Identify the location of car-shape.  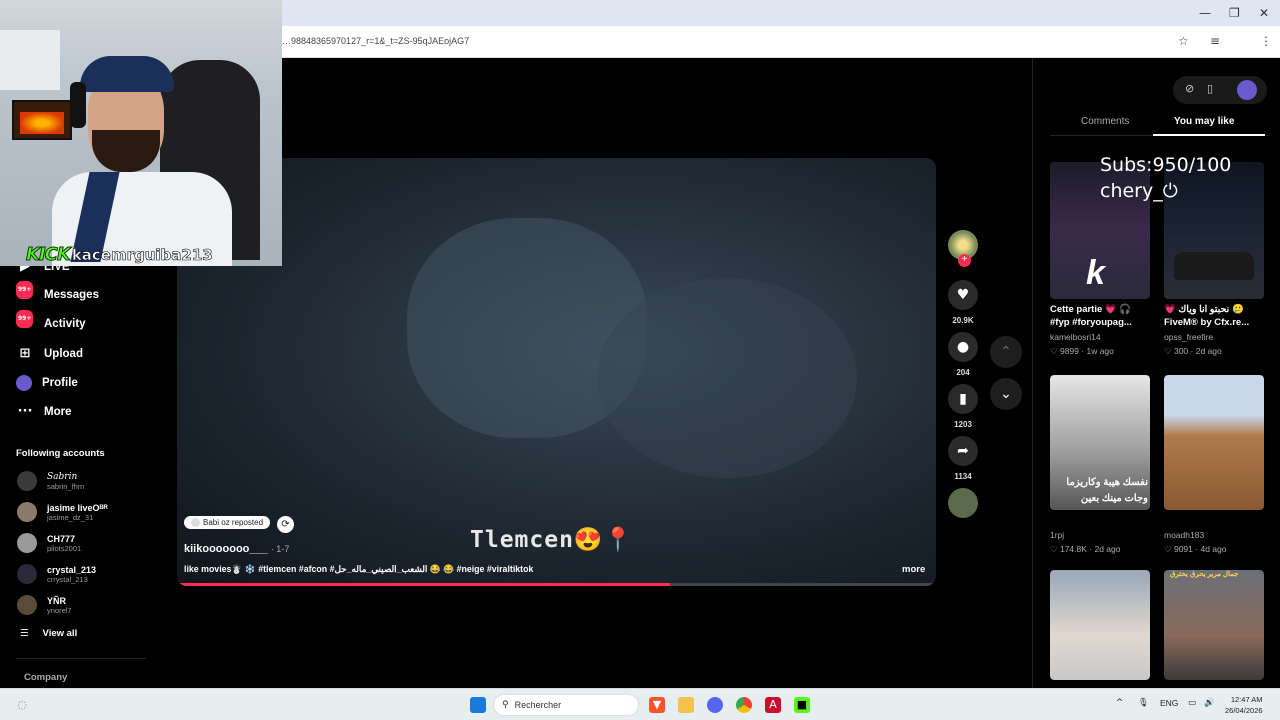
(1214, 266).